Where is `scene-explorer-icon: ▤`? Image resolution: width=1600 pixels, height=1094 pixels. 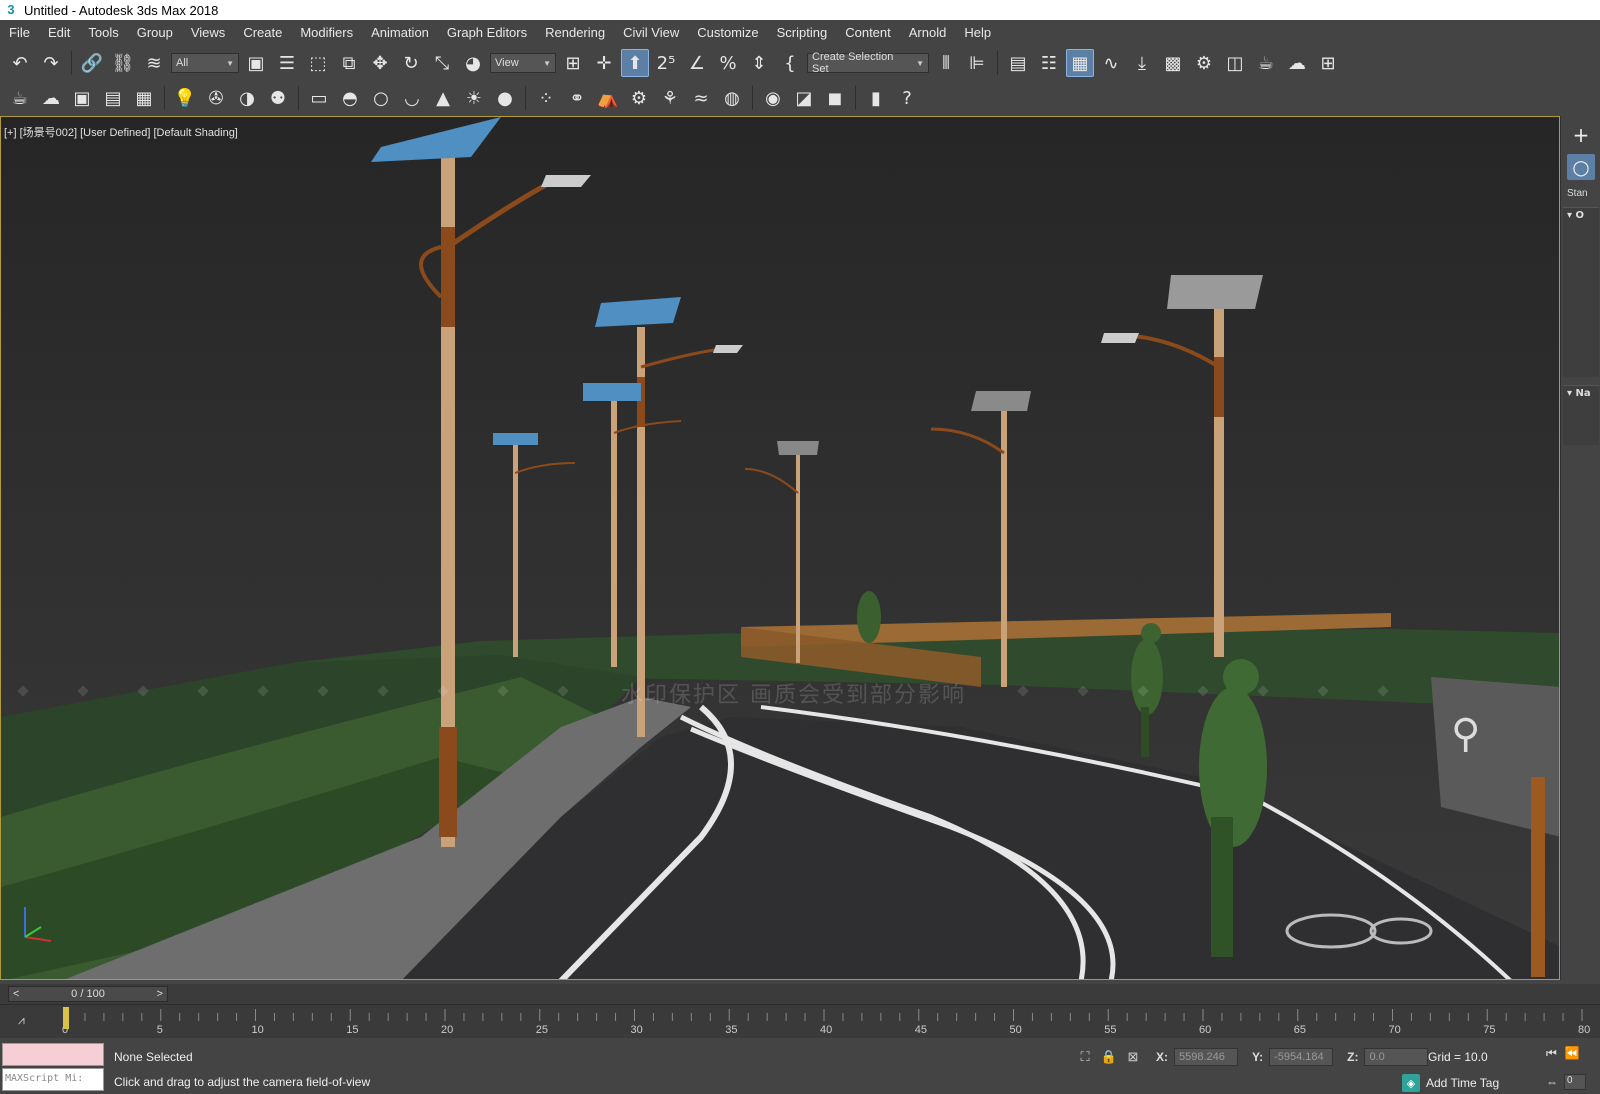
scene-explorer-icon: ▤ is located at coordinates (1018, 63).